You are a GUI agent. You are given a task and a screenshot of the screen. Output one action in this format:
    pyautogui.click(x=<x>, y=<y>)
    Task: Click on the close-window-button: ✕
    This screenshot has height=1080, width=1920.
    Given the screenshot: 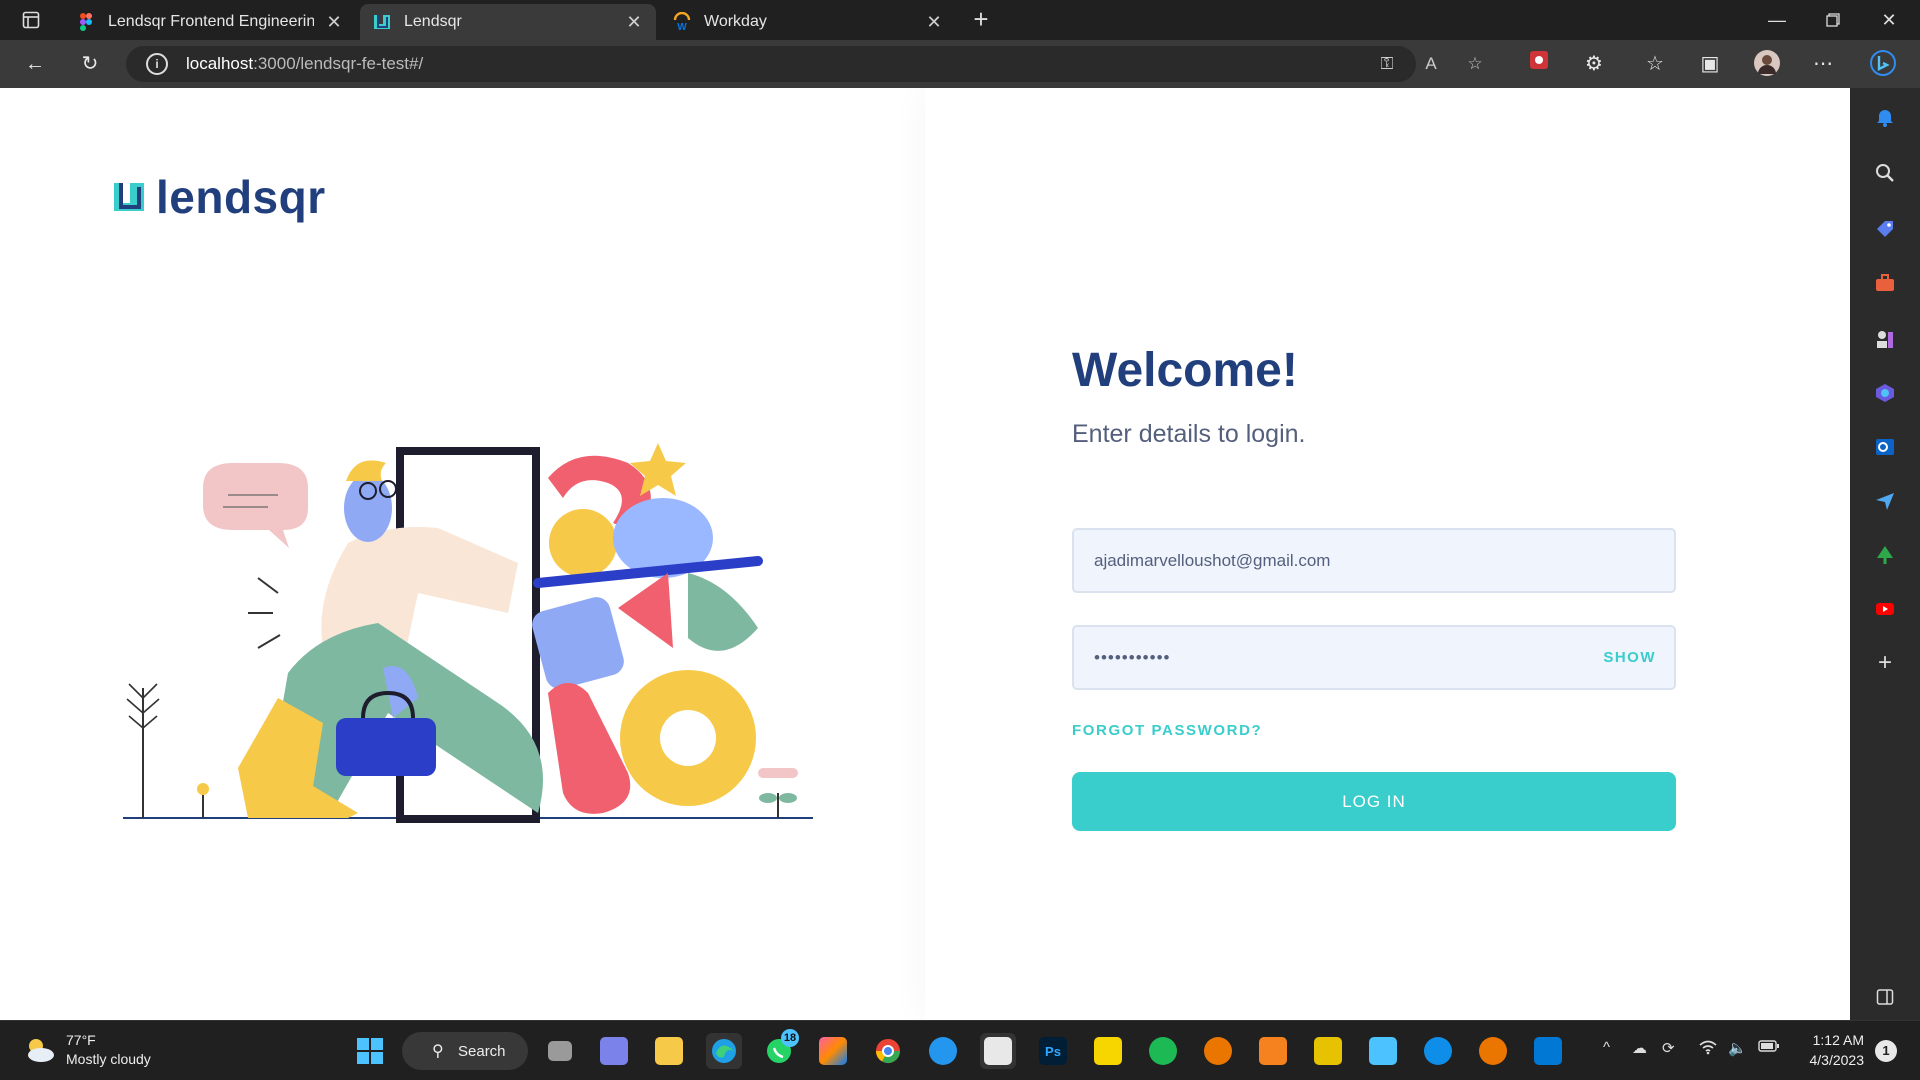 What is the action you would take?
    pyautogui.click(x=1889, y=20)
    